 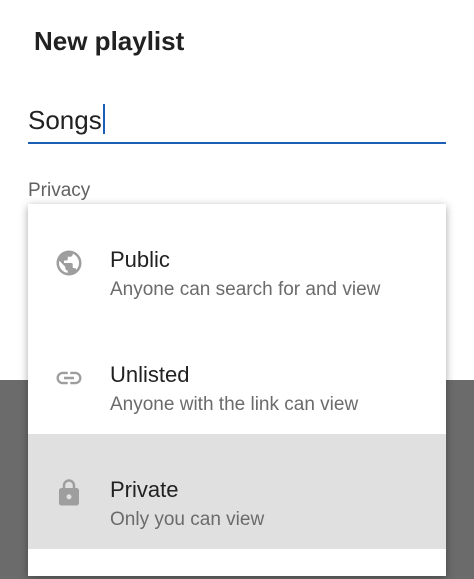 I want to click on lock-icon, so click(x=69, y=492).